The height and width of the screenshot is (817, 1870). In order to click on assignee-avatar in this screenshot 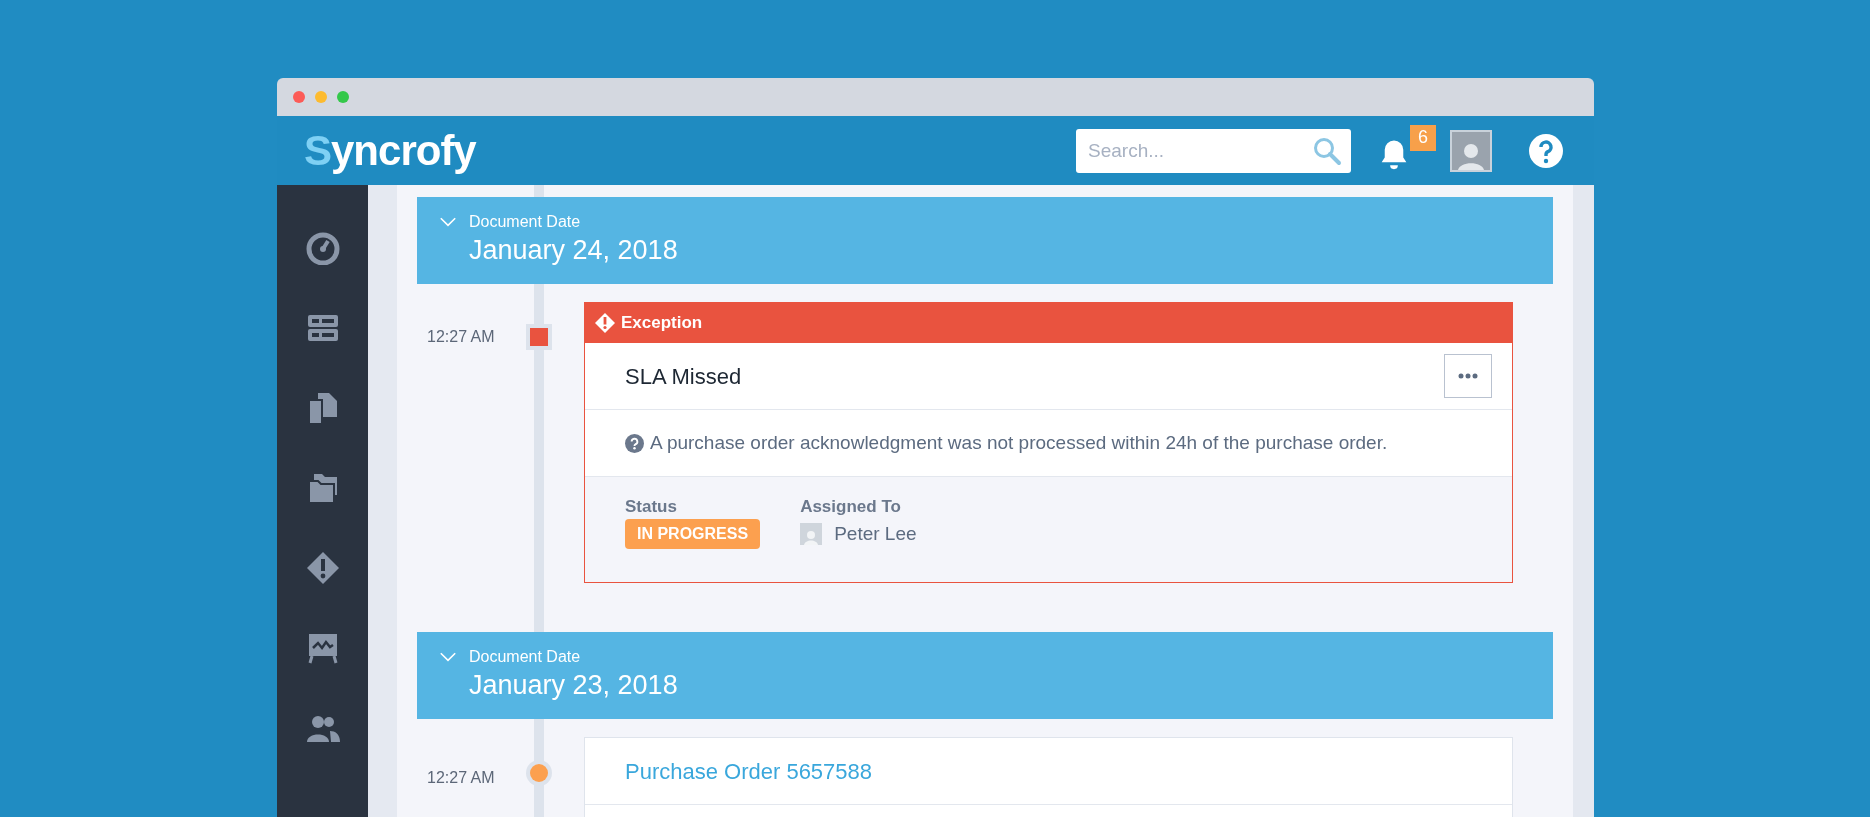, I will do `click(811, 534)`.